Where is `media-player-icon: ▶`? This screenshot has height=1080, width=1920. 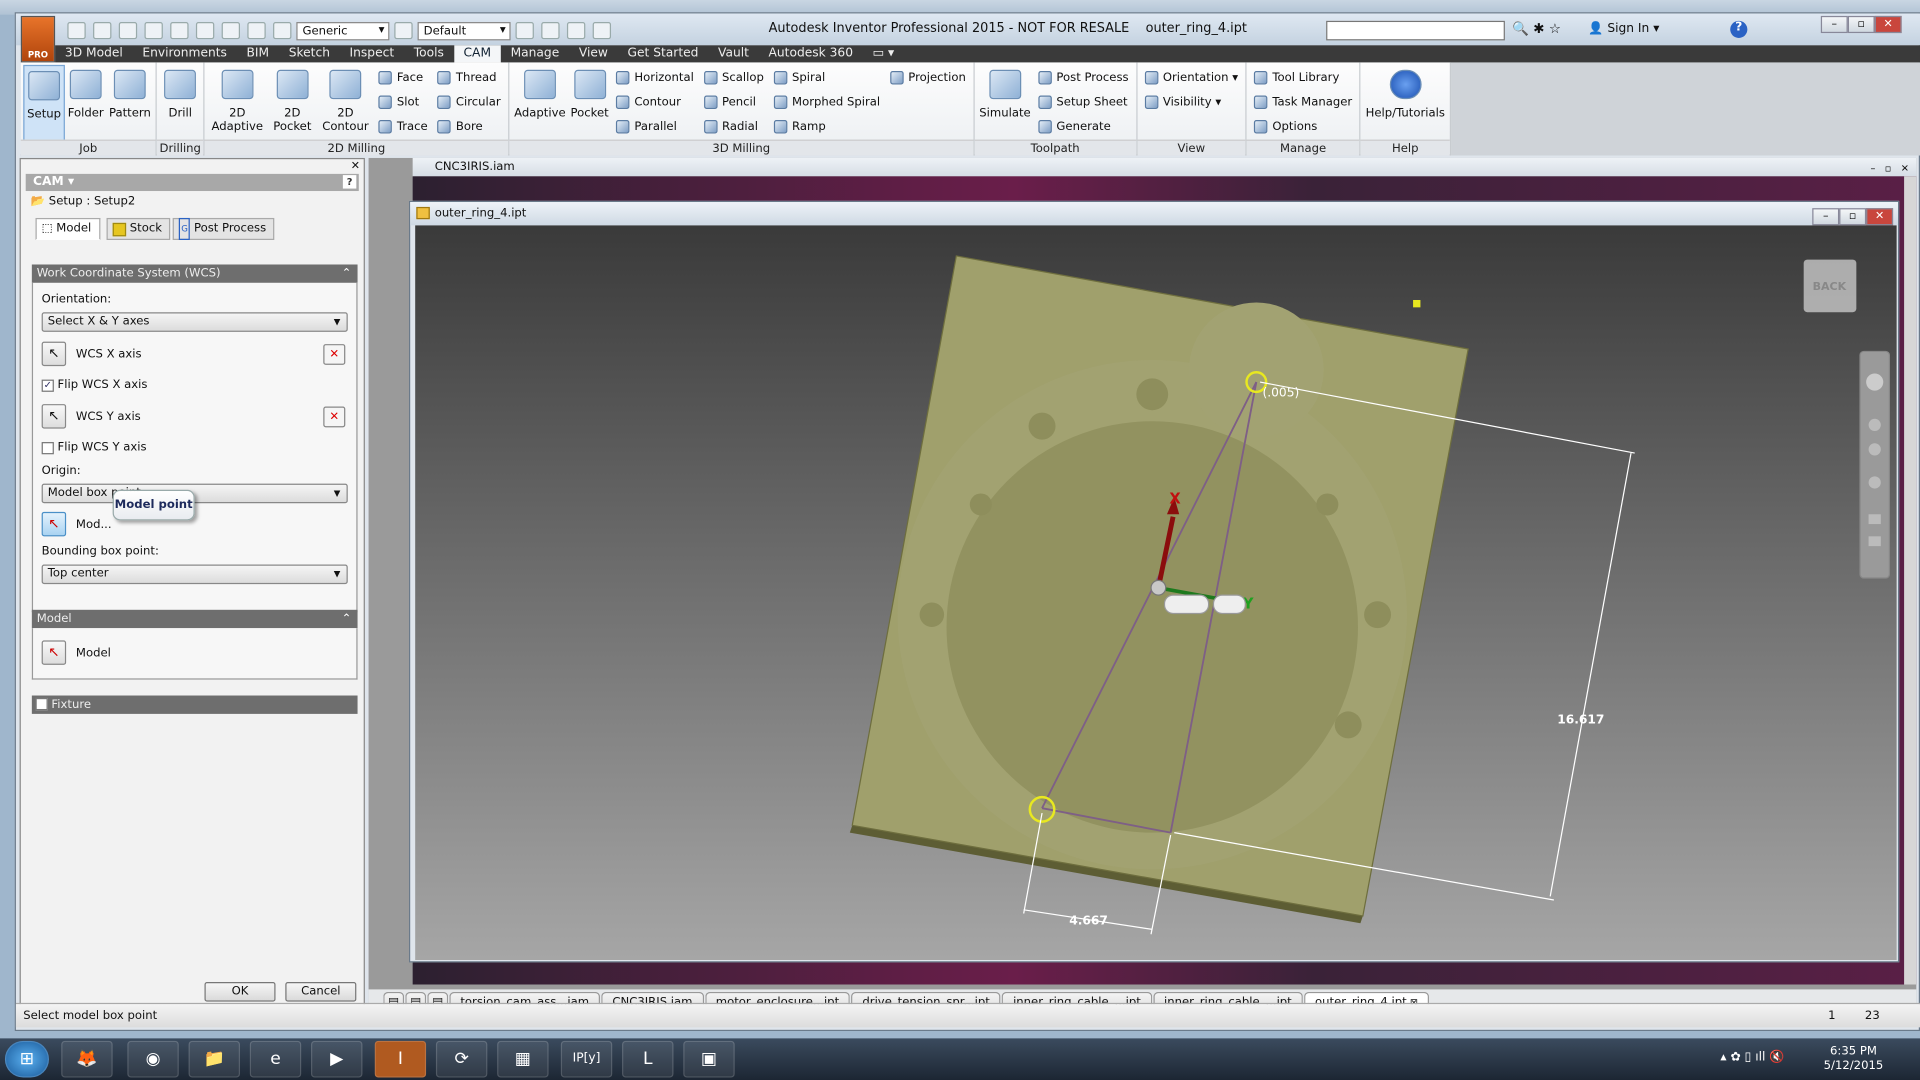
media-player-icon: ▶ is located at coordinates (337, 1059).